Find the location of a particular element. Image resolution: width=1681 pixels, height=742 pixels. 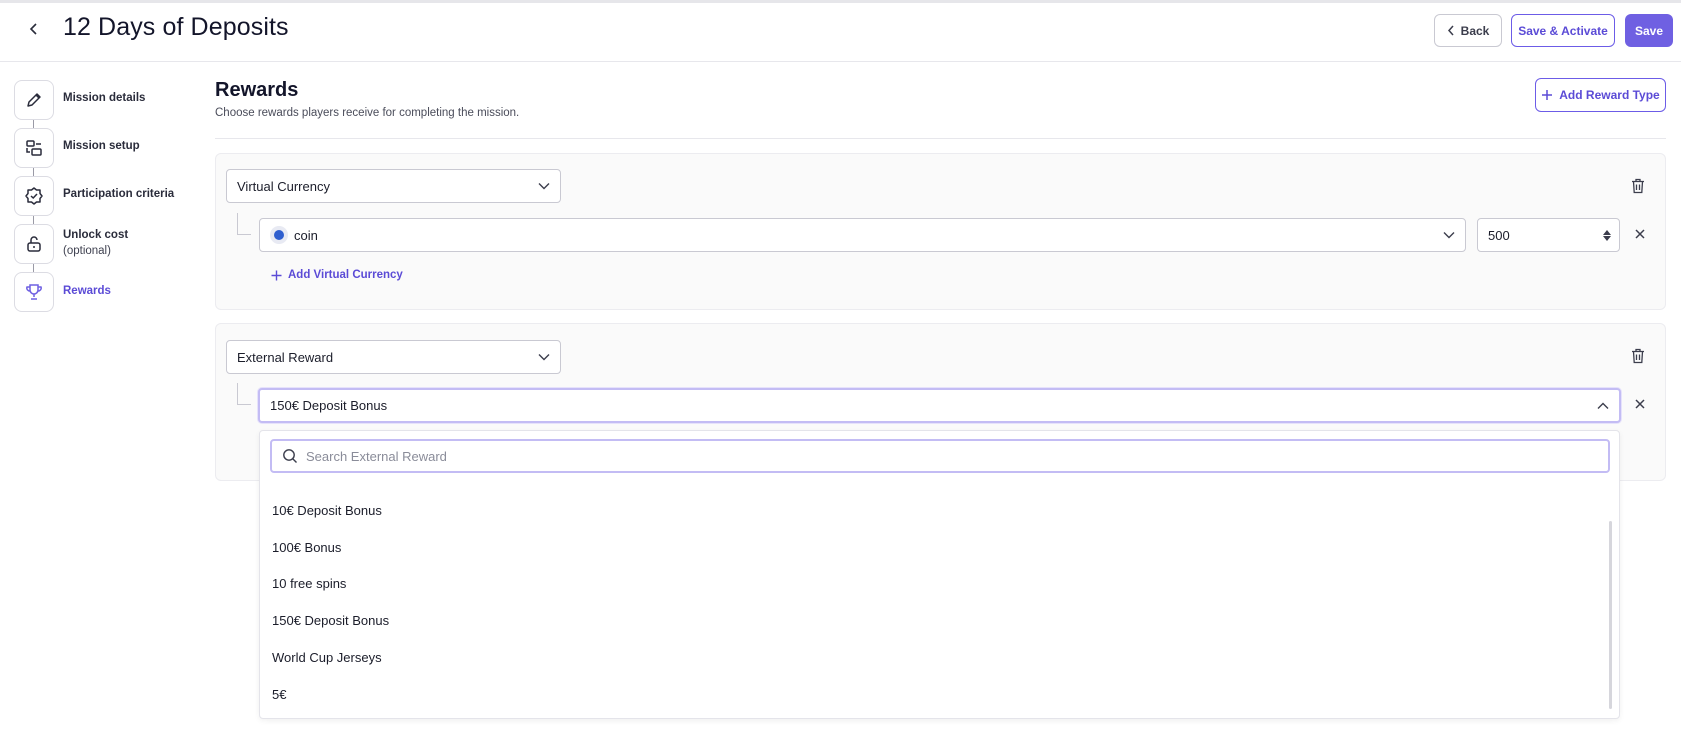

back-button: Back is located at coordinates (1468, 30).